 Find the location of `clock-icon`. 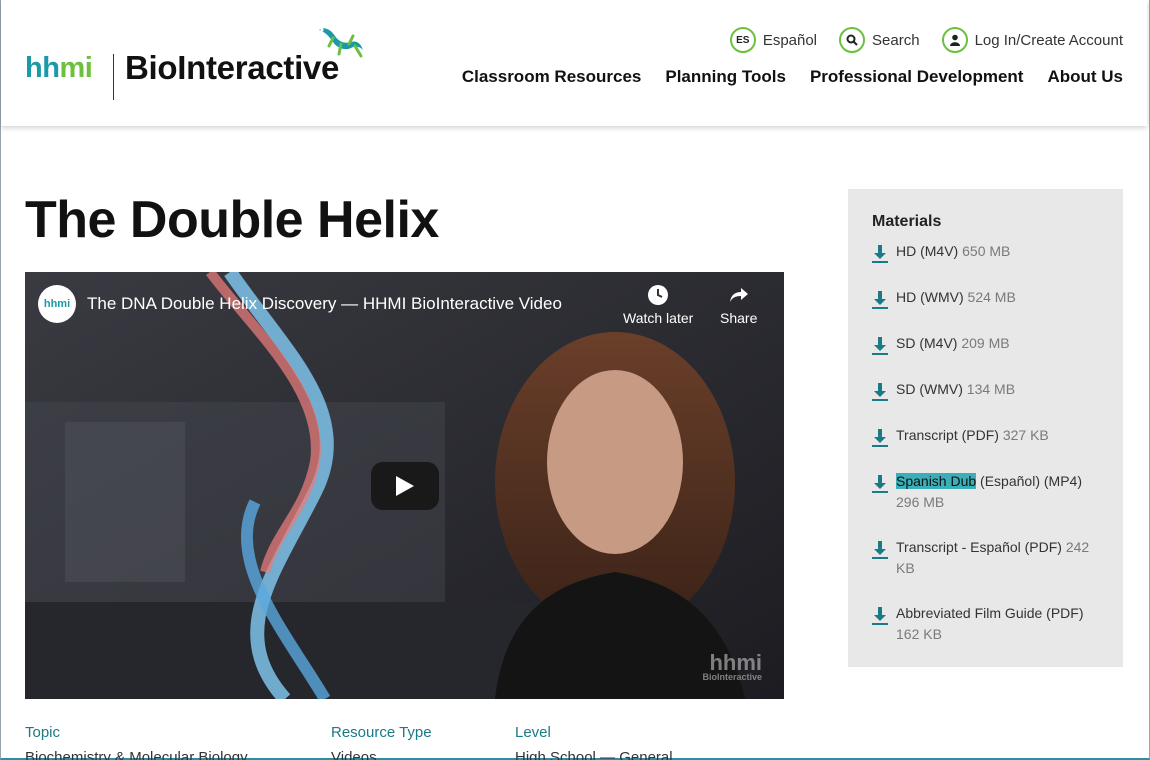

clock-icon is located at coordinates (658, 295).